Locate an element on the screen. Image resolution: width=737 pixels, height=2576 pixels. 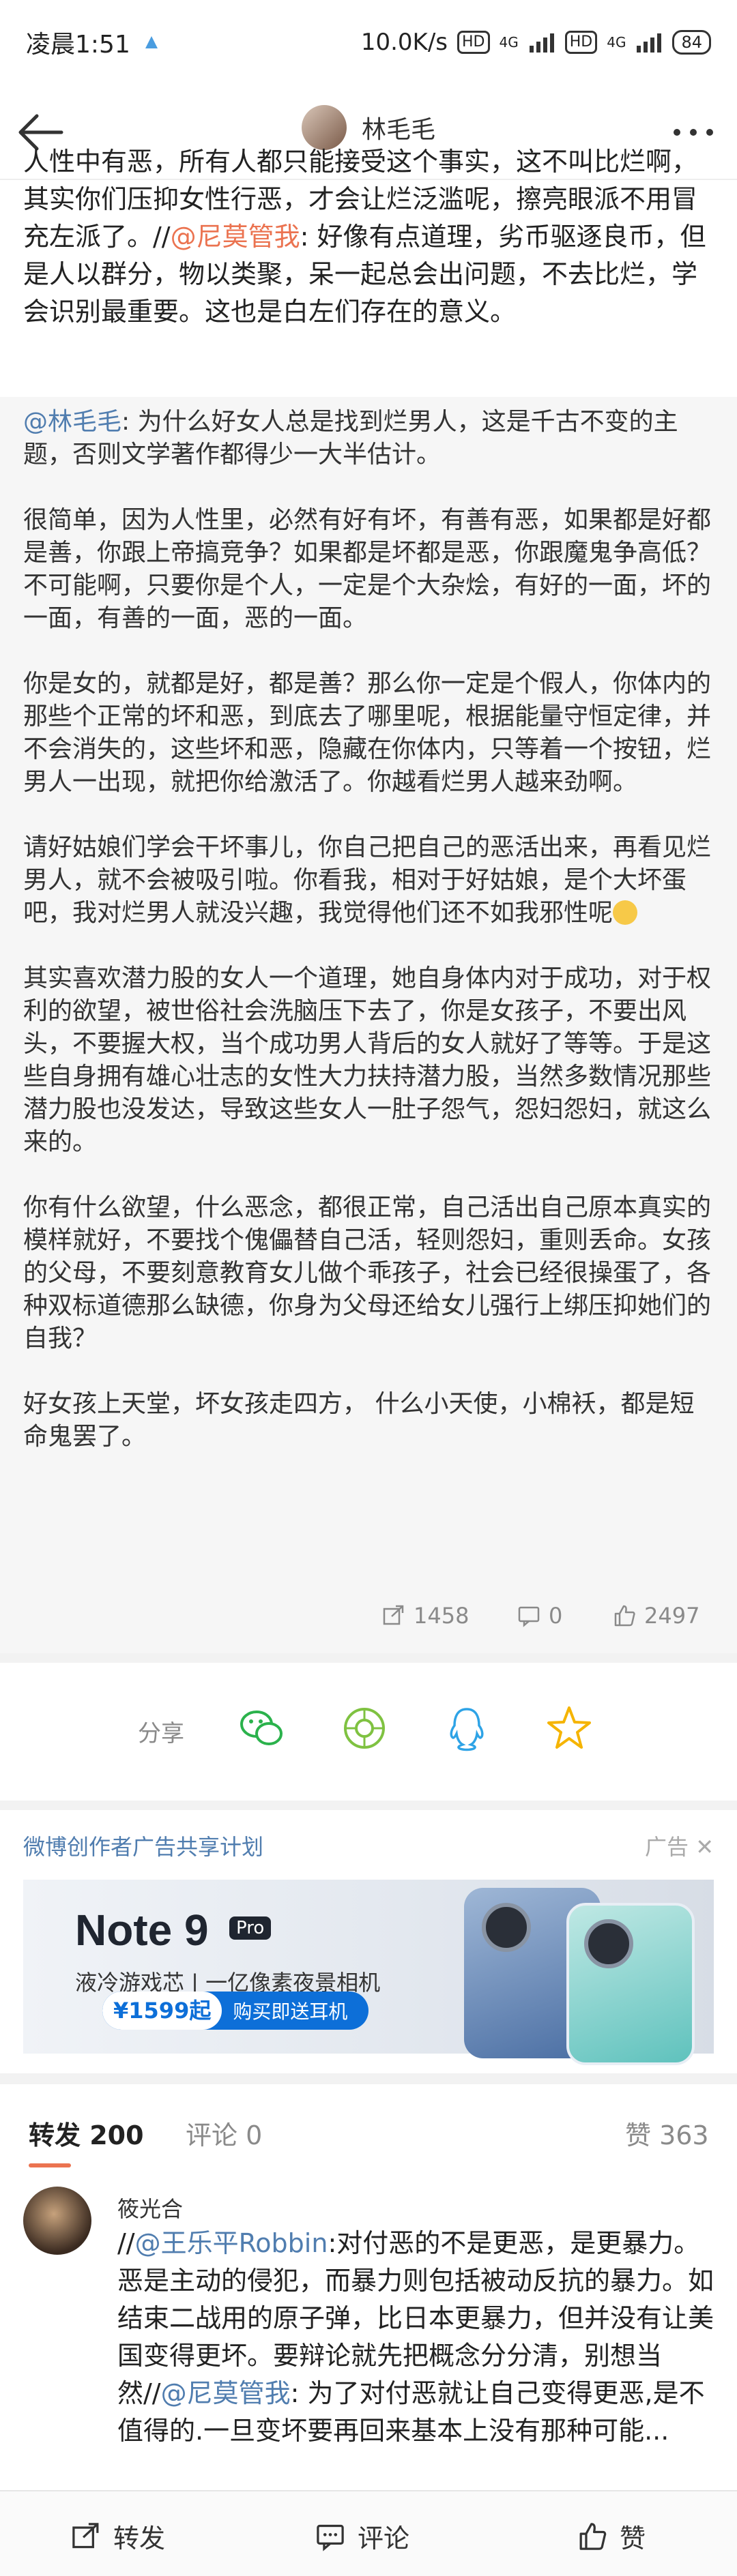
wechat-icon is located at coordinates (262, 1728).